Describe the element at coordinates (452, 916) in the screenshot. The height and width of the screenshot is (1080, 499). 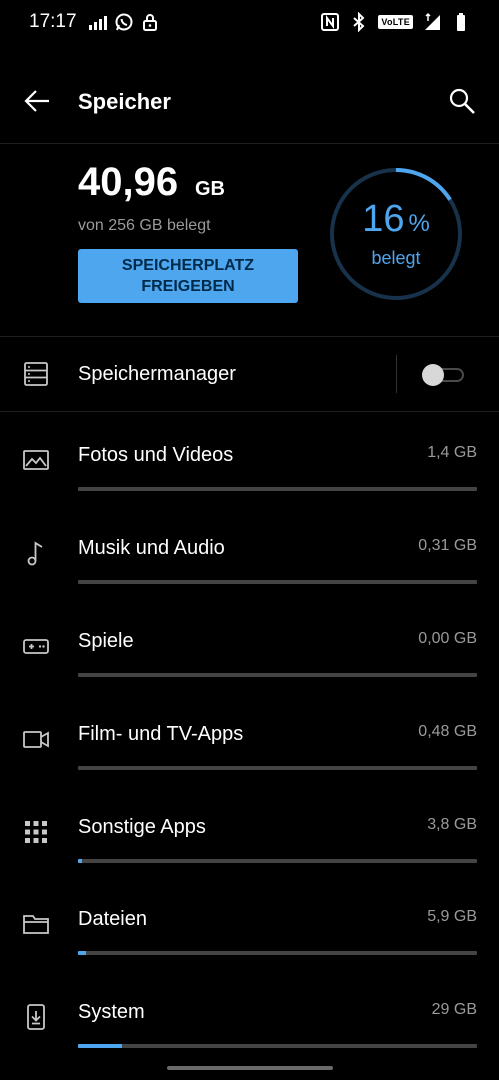
I see `category-size: 5,9 GB` at that location.